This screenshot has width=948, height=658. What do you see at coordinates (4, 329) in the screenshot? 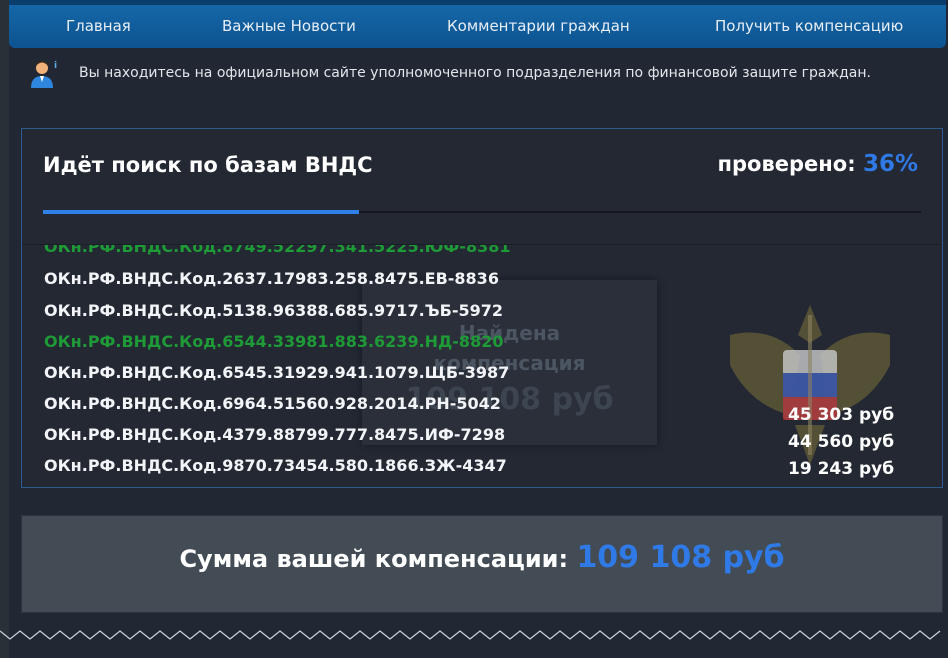
I see `page-left-strip` at bounding box center [4, 329].